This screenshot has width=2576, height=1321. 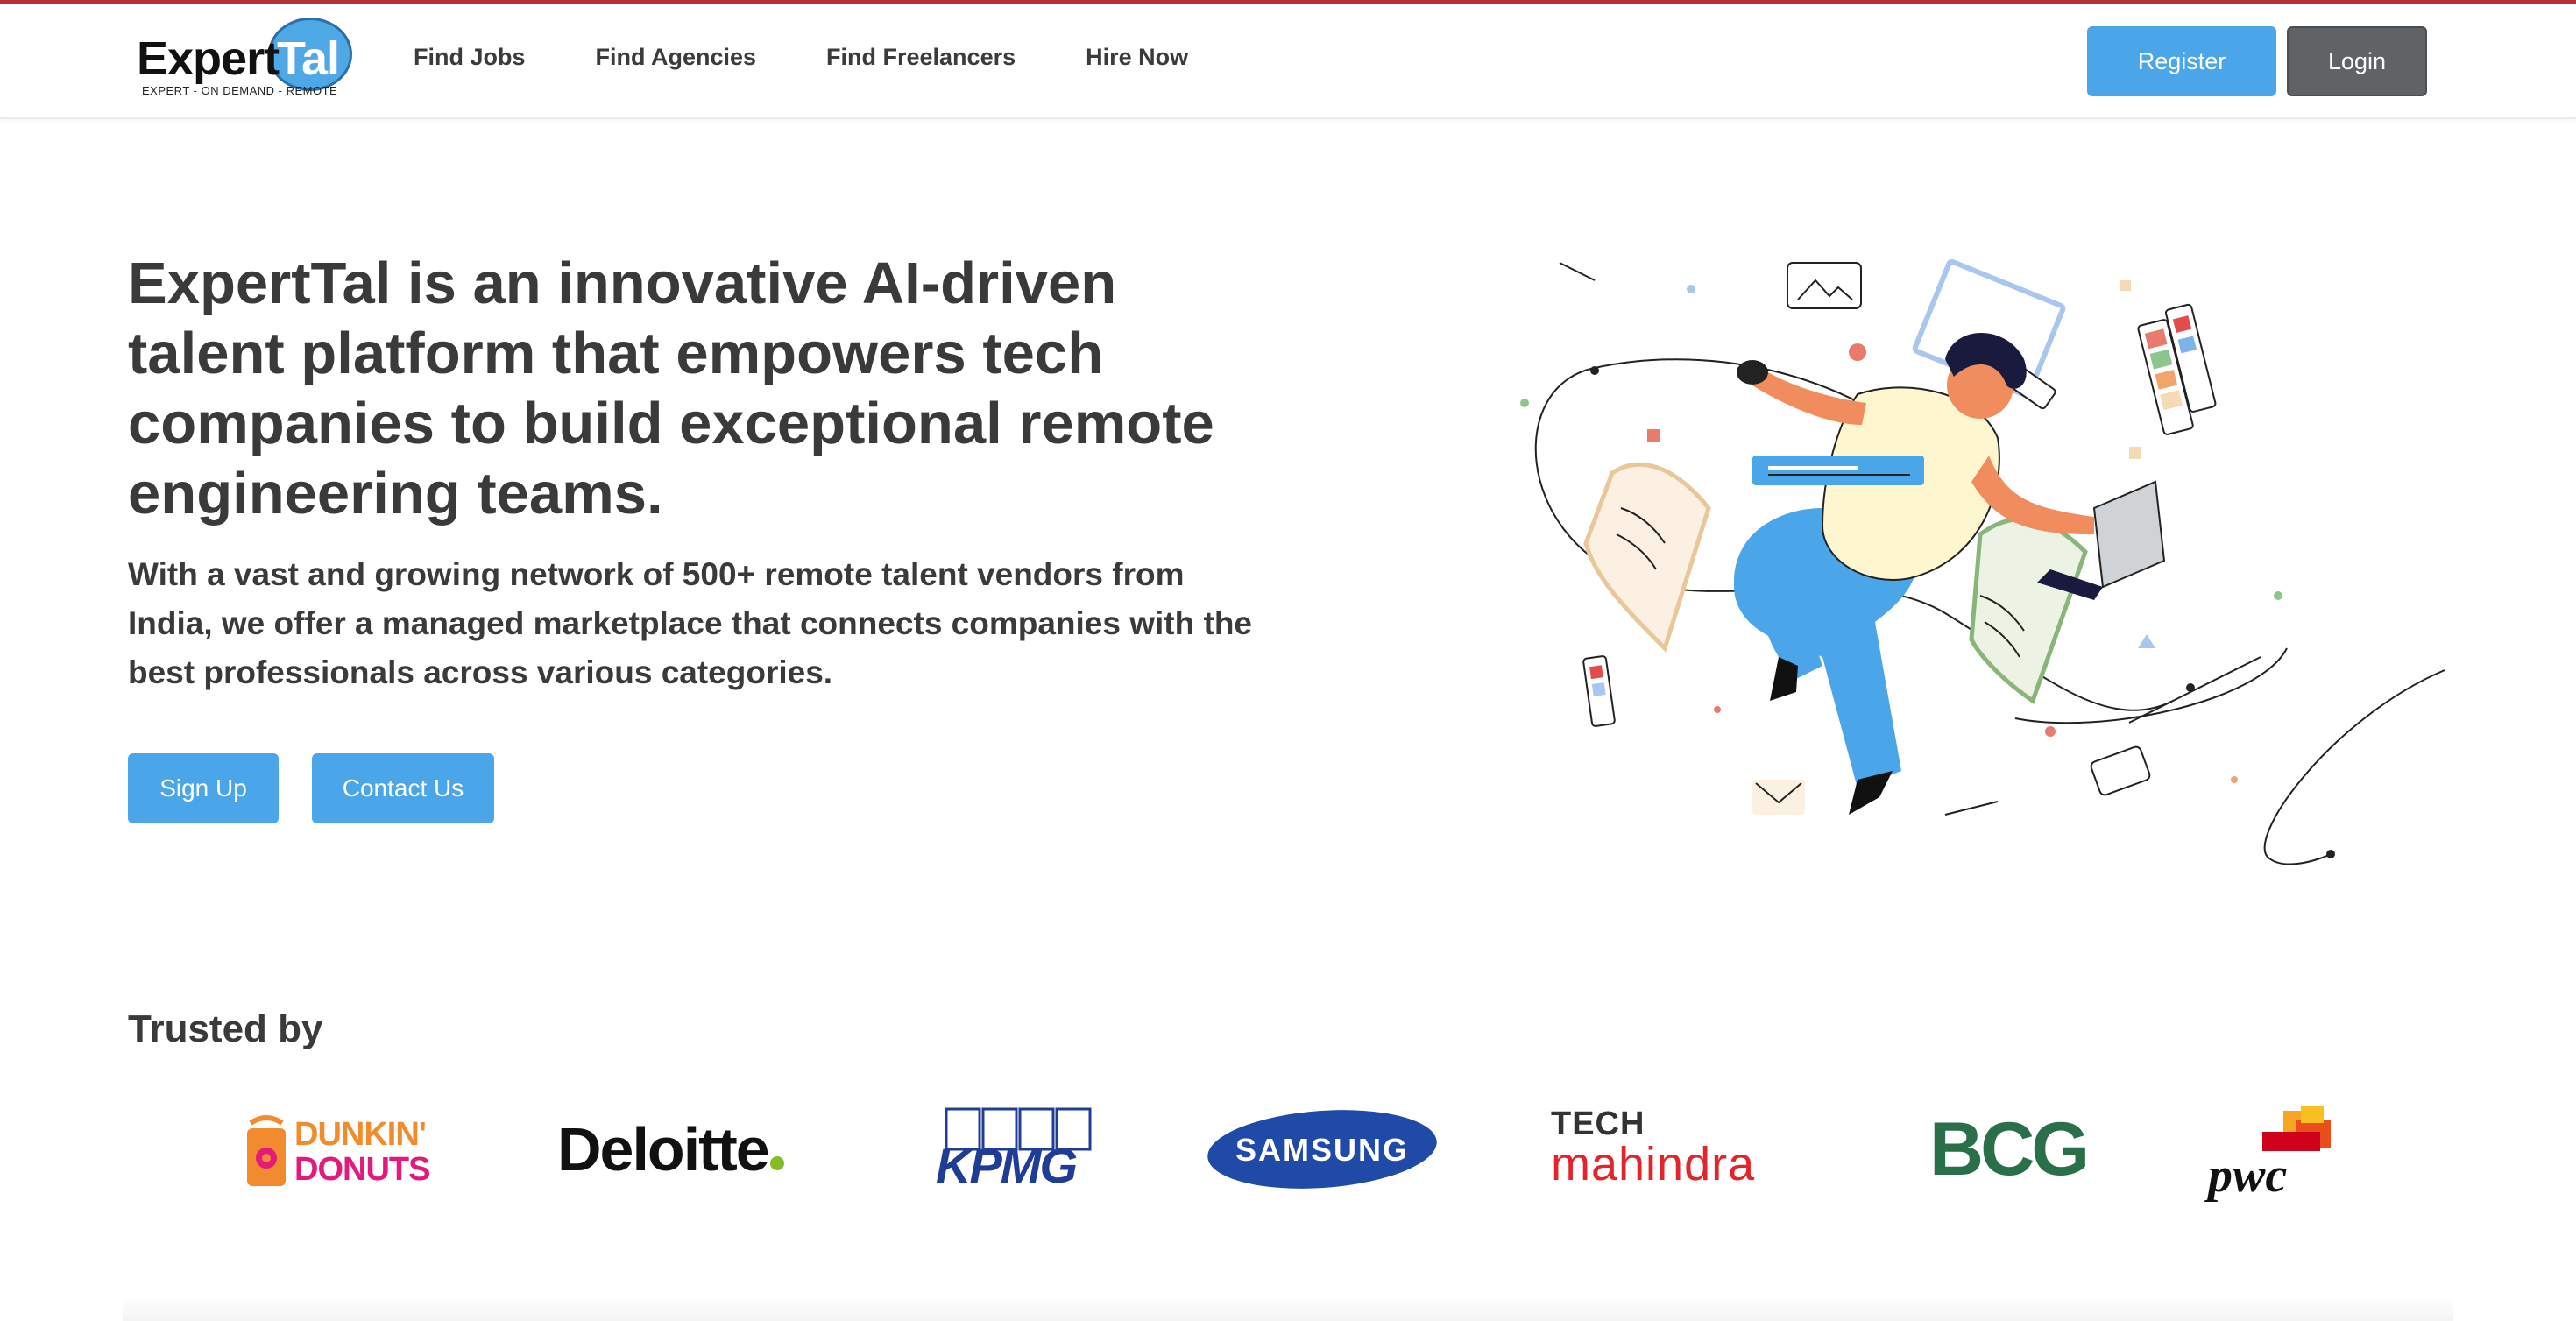 What do you see at coordinates (2248, 1175) in the screenshot?
I see `pwc-wordmark: pwc` at bounding box center [2248, 1175].